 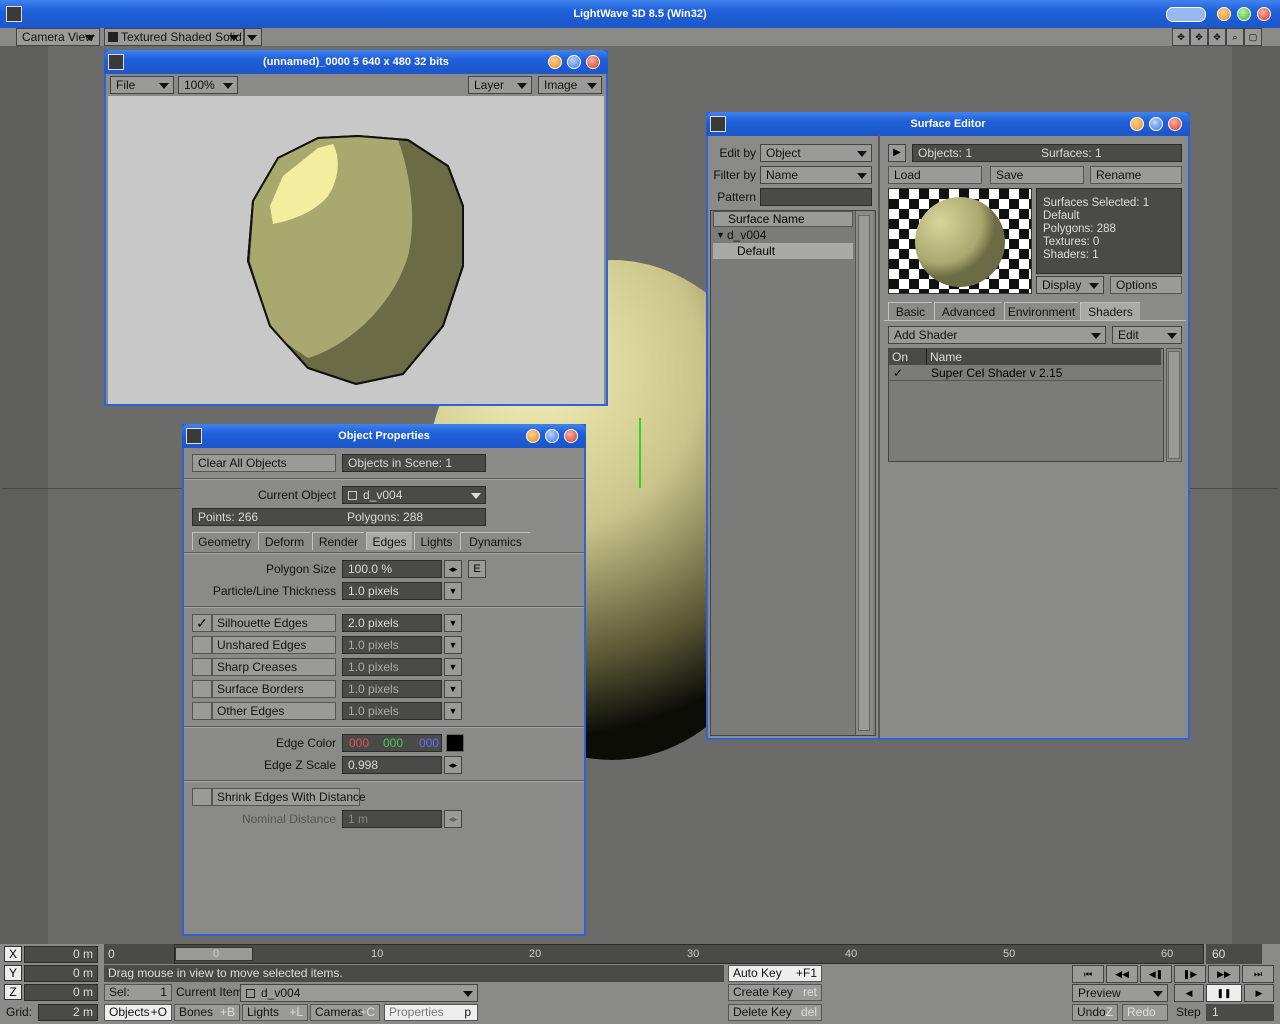 What do you see at coordinates (1088, 974) in the screenshot?
I see `transport-first-frame-button: ⏮` at bounding box center [1088, 974].